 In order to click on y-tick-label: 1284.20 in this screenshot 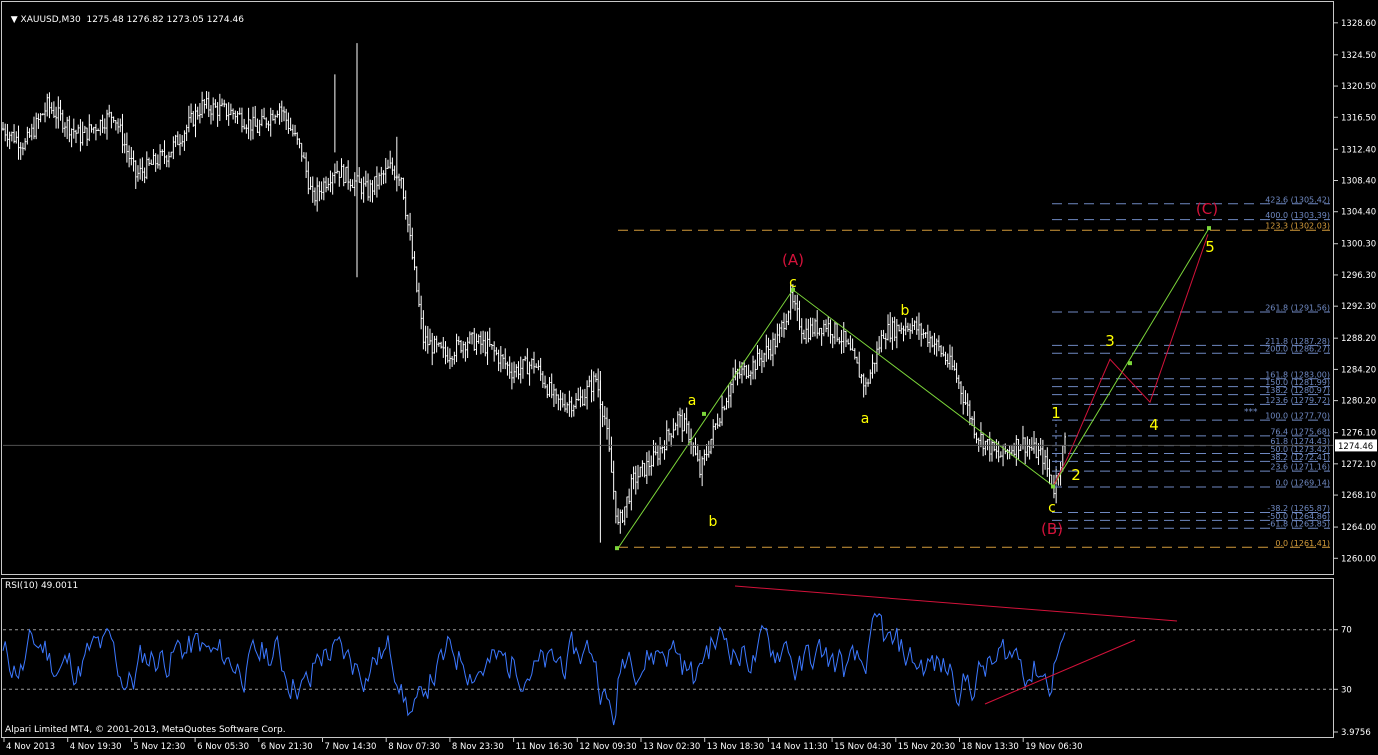, I will do `click(1358, 370)`.